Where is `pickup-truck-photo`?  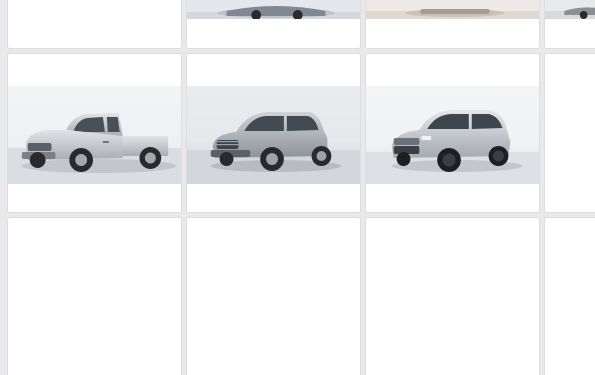 pickup-truck-photo is located at coordinates (94, 135).